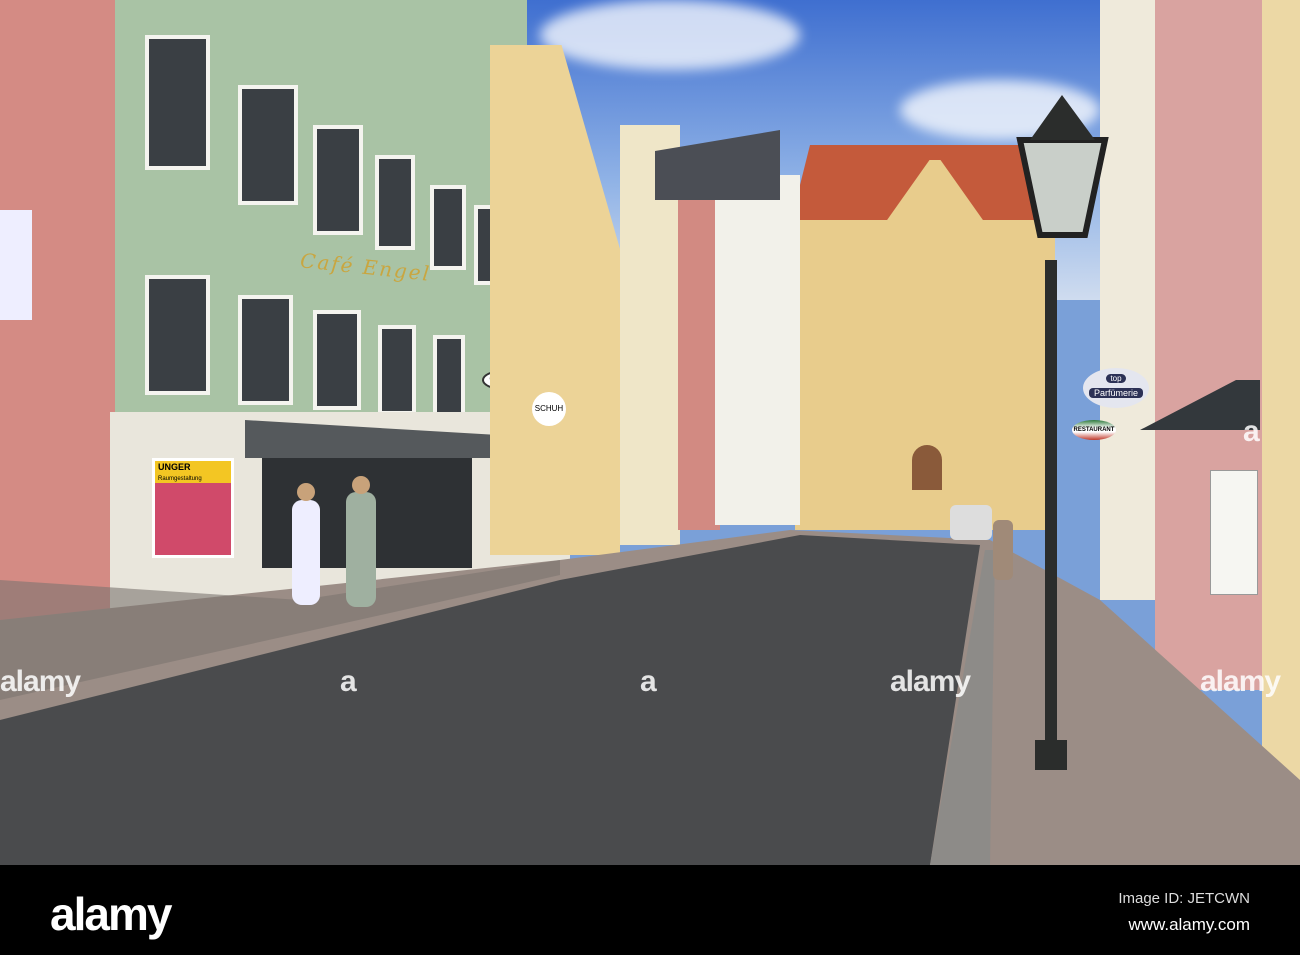 The height and width of the screenshot is (955, 1300). What do you see at coordinates (1189, 924) in the screenshot?
I see `site-url: www.alamy.com` at bounding box center [1189, 924].